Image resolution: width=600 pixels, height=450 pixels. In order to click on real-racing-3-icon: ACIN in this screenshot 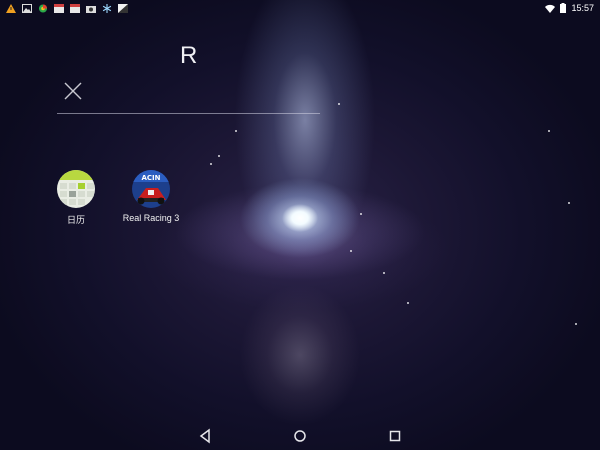, I will do `click(151, 189)`.